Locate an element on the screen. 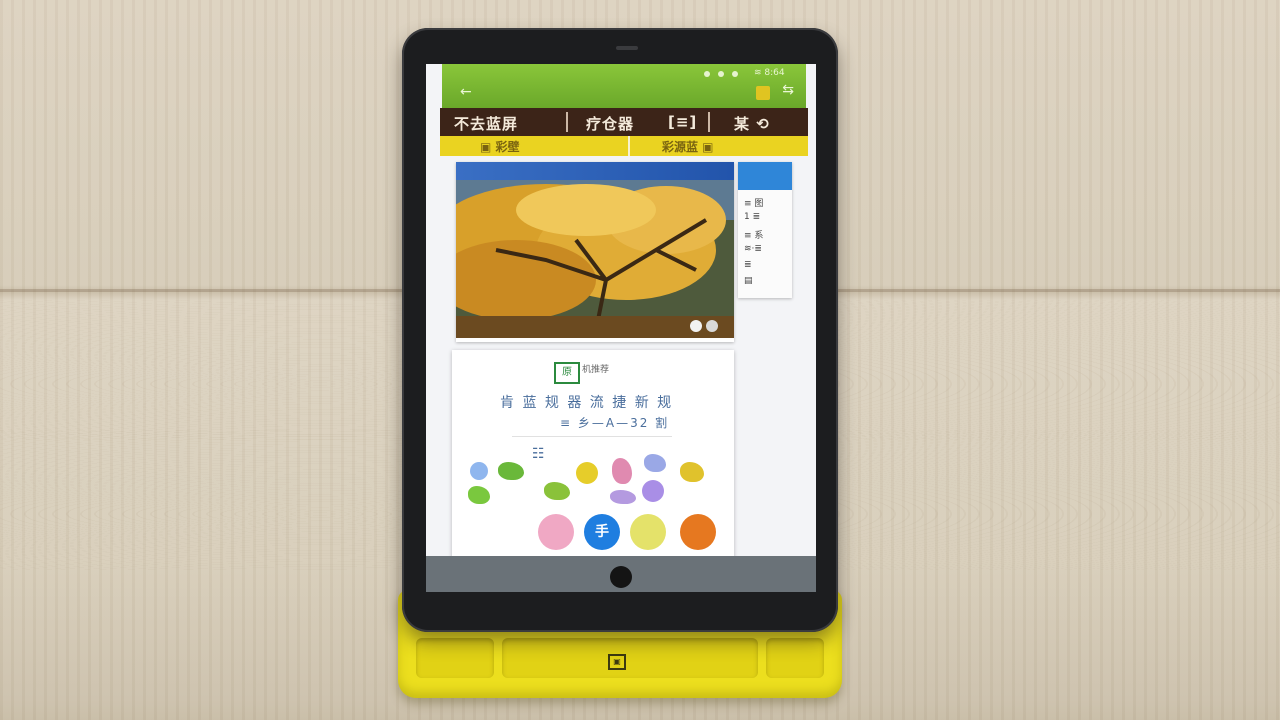 The height and width of the screenshot is (720, 1280). violet-app-icon is located at coordinates (623, 497).